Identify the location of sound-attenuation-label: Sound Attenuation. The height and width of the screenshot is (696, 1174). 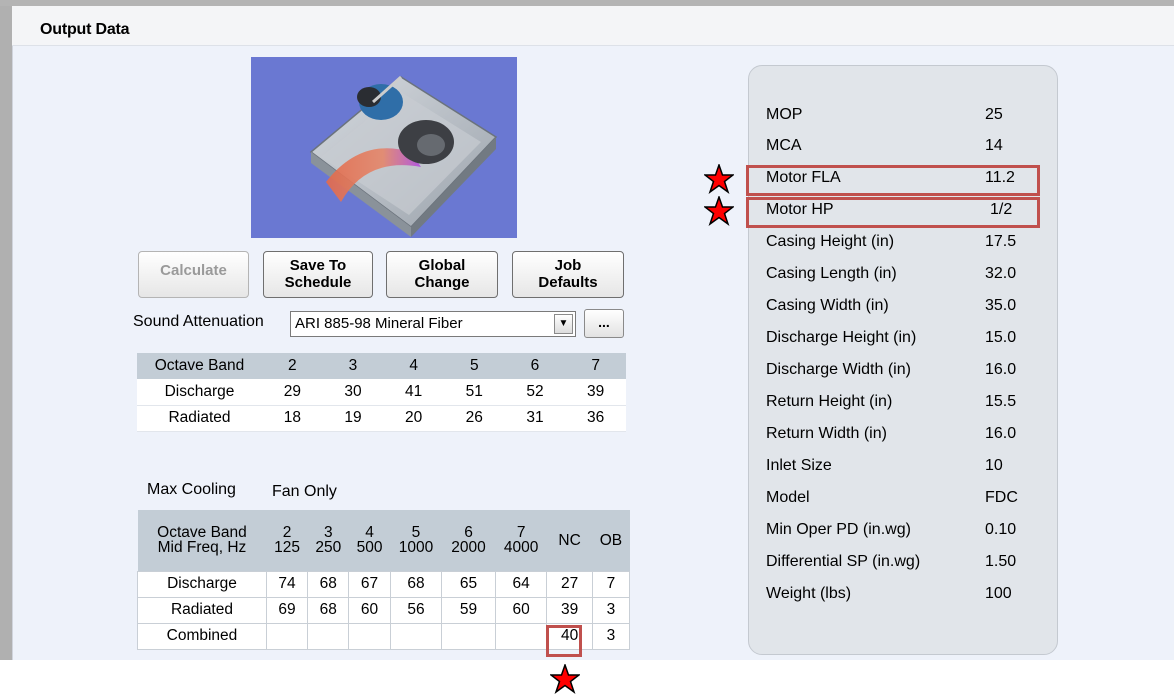
(198, 321).